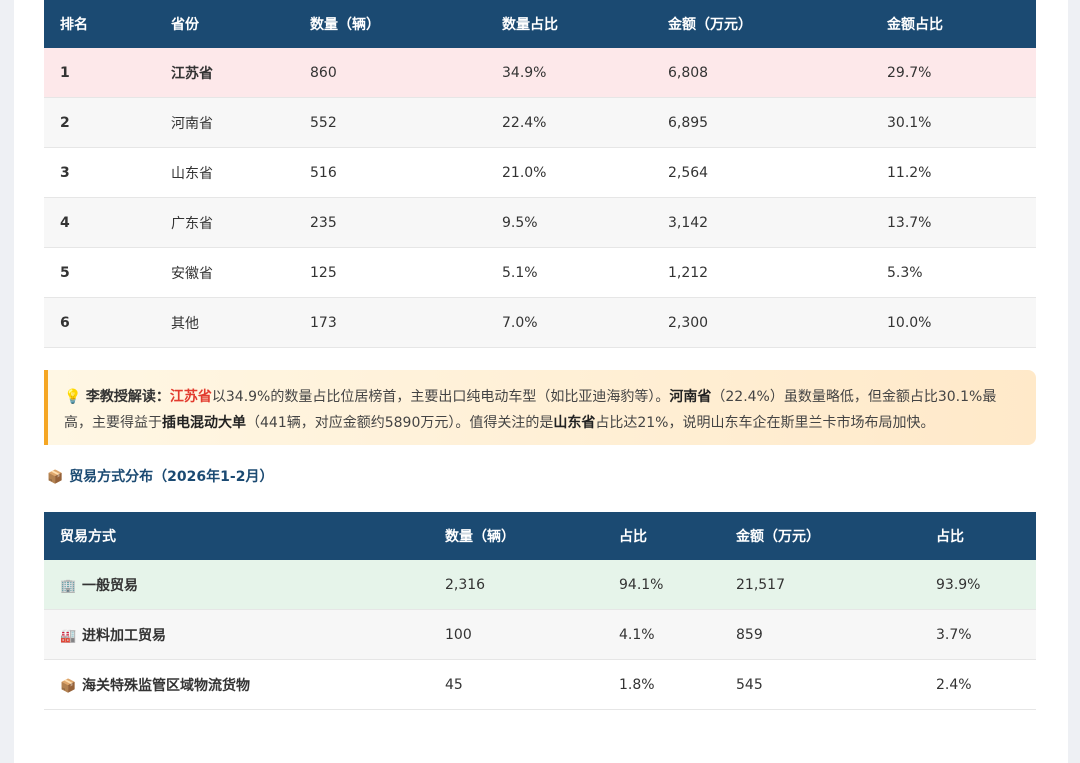 The height and width of the screenshot is (763, 1080). What do you see at coordinates (569, 272) in the screenshot?
I see `qty-share-cell: 5.1%` at bounding box center [569, 272].